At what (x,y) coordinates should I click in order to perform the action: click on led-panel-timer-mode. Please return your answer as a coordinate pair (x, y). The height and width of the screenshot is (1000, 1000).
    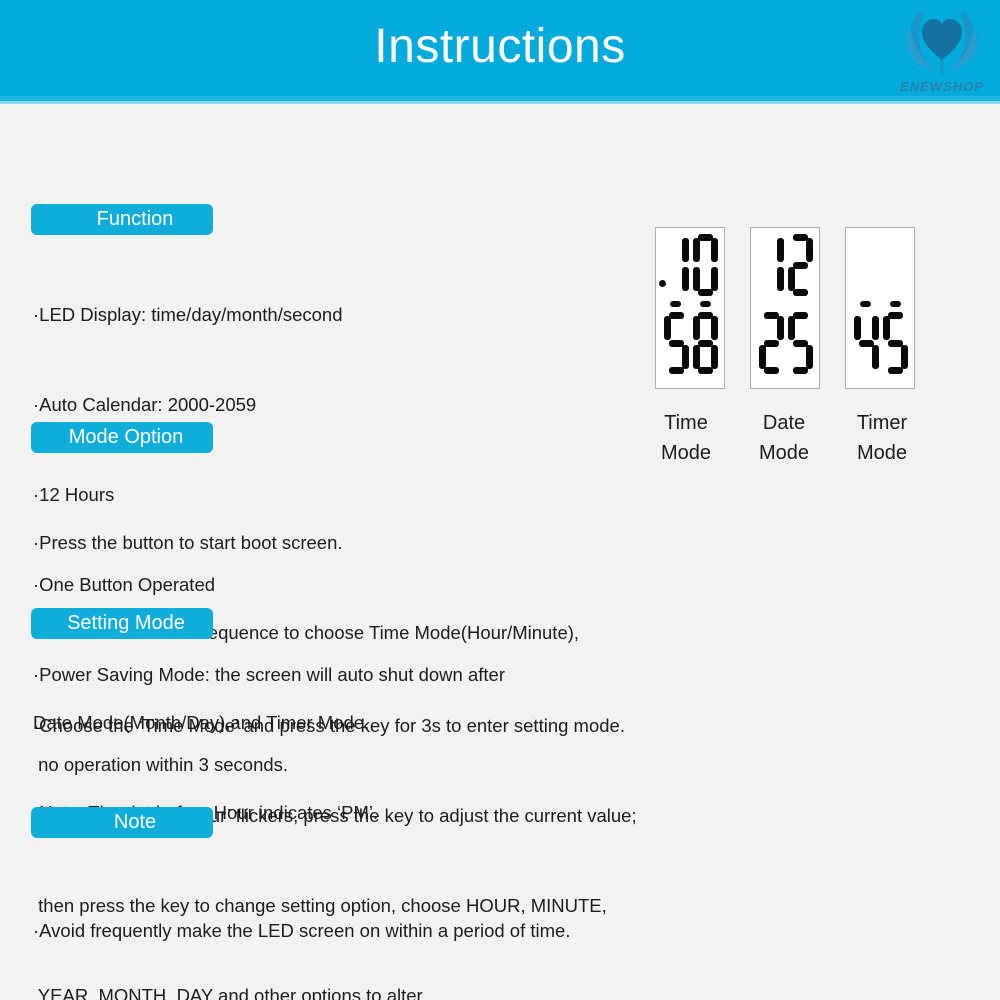
    Looking at the image, I should click on (880, 308).